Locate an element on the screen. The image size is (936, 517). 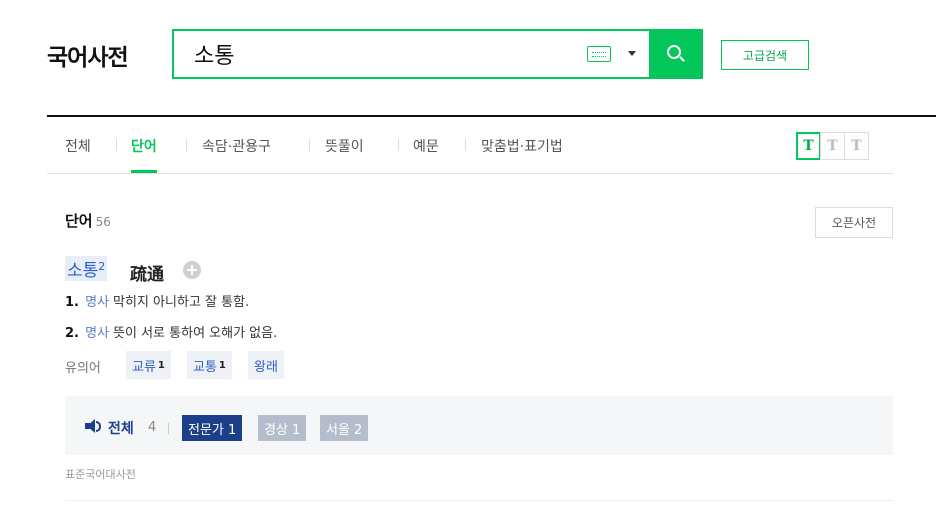
synonym-chip: 왕래 is located at coordinates (266, 365).